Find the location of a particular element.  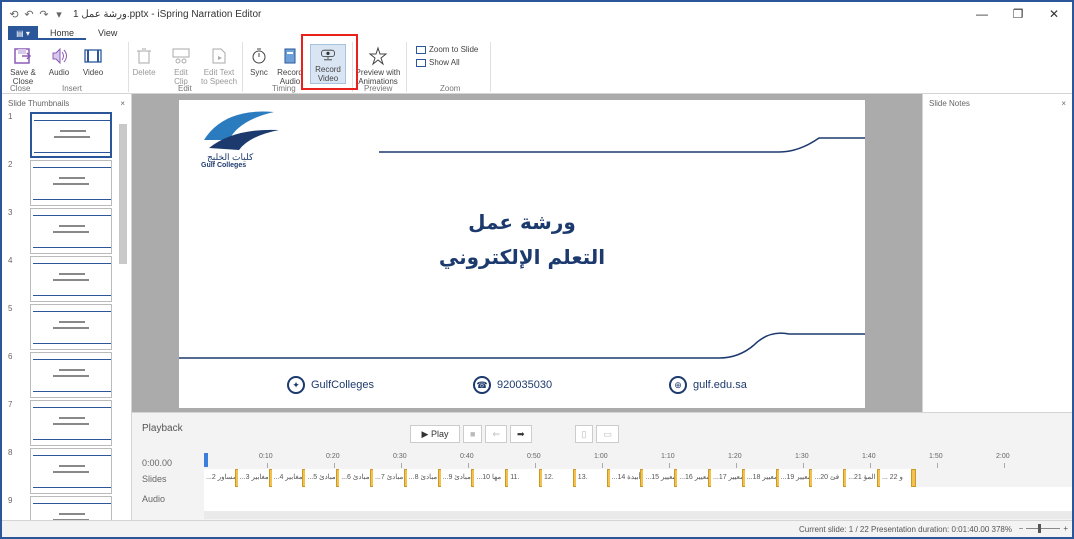

audio-track is located at coordinates (638, 499).